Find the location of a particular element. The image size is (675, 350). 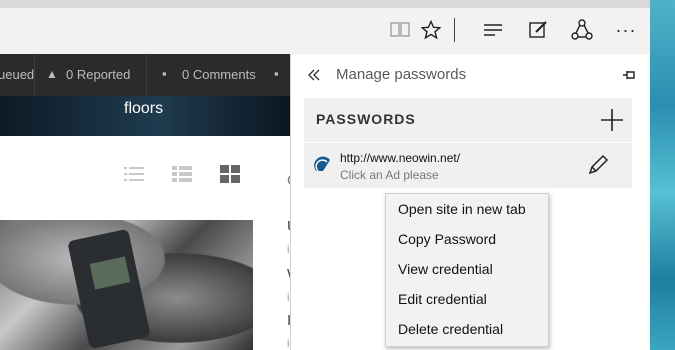

hub-title: Manage passwords is located at coordinates (401, 74).